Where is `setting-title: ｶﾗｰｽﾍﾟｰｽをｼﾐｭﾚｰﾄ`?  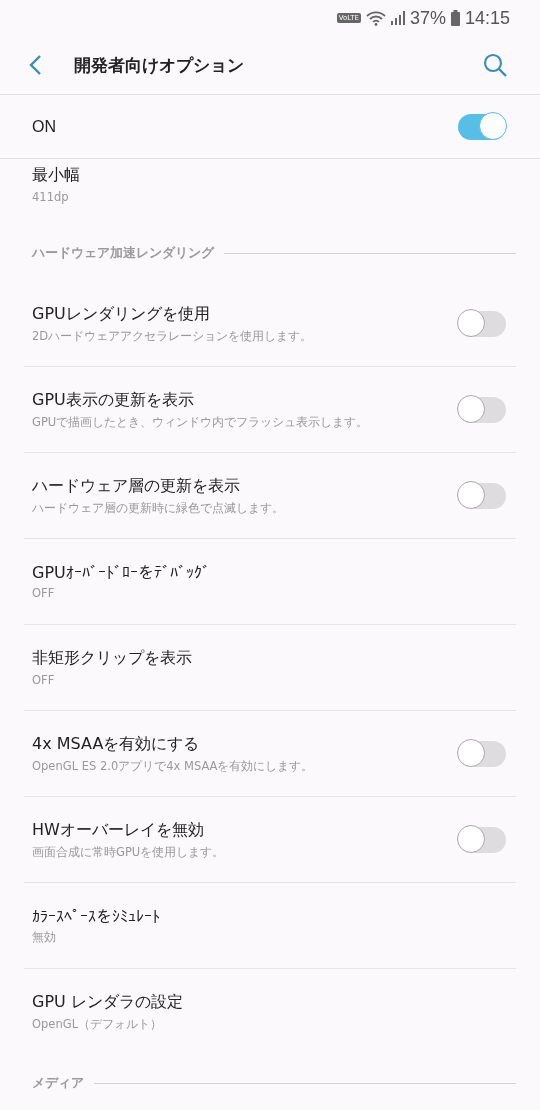
setting-title: ｶﾗｰｽﾍﾟｰｽをｼﾐｭﾚｰﾄ is located at coordinates (96, 916).